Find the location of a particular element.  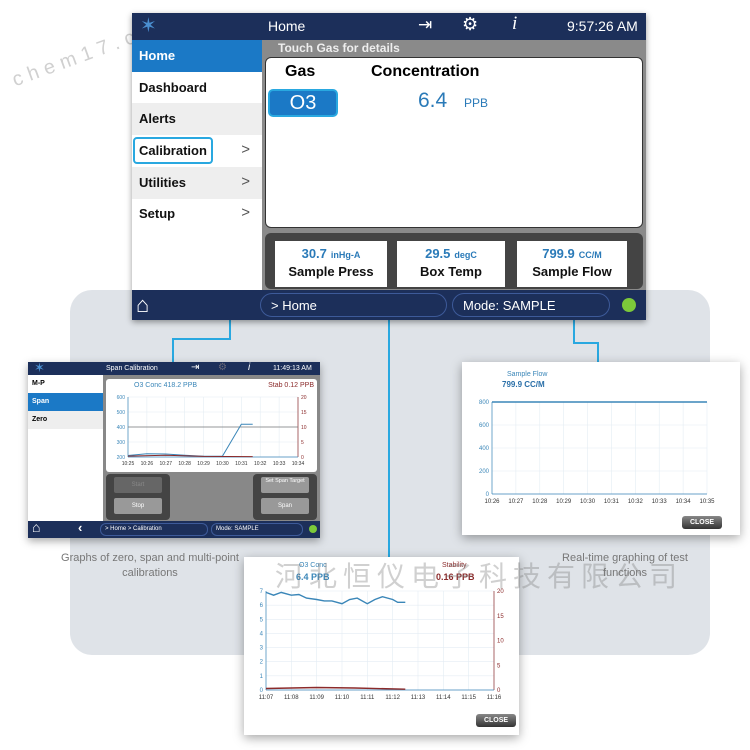

sidebar-item-label: Alerts is located at coordinates (157, 118).